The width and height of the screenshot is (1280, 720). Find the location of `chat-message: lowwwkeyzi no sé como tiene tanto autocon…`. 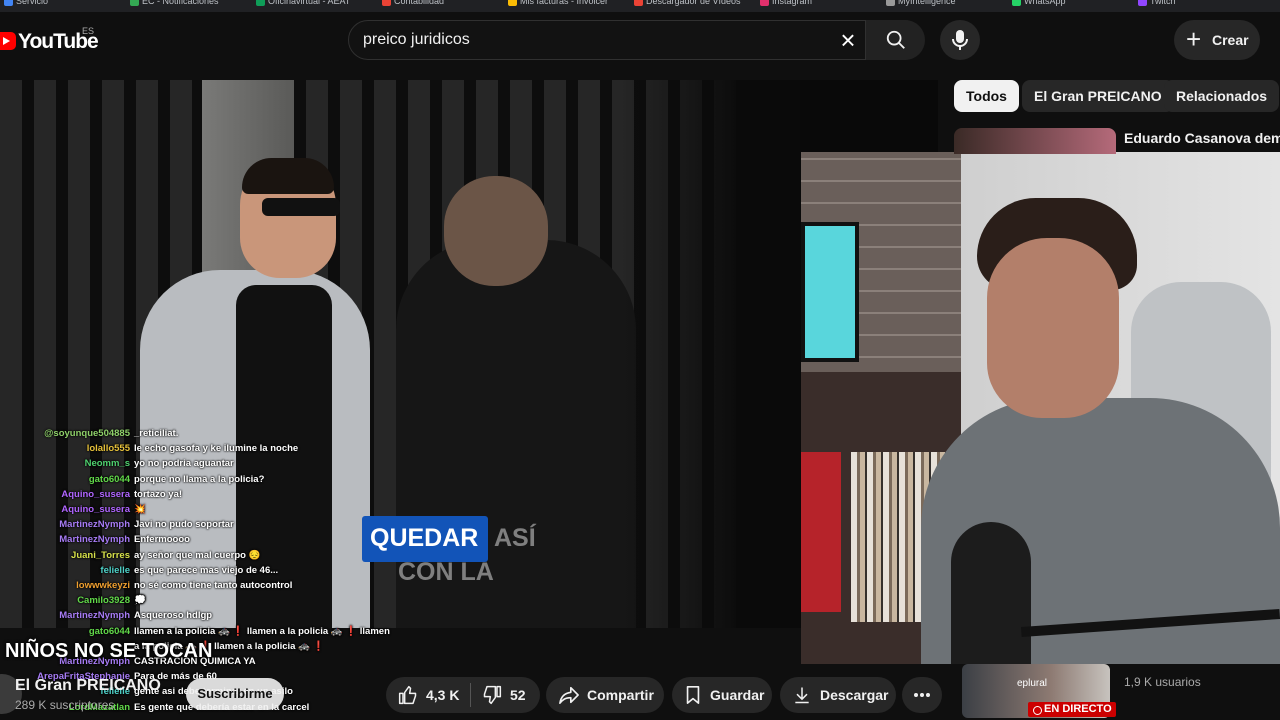

chat-message: lowwwkeyzi no sé como tiene tanto autocon… is located at coordinates (200, 587).